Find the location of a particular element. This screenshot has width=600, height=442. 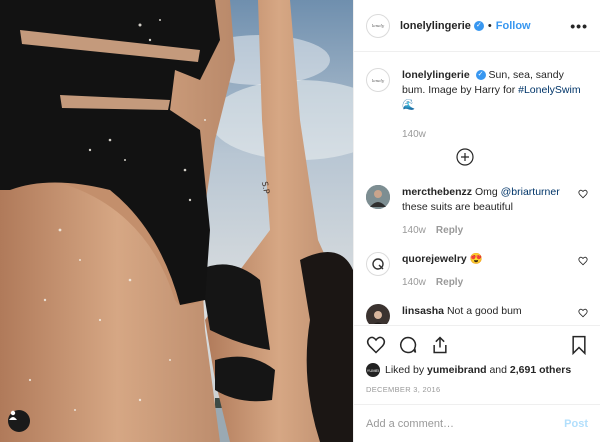

hashtag-link: #LonelySwim is located at coordinates (549, 90).